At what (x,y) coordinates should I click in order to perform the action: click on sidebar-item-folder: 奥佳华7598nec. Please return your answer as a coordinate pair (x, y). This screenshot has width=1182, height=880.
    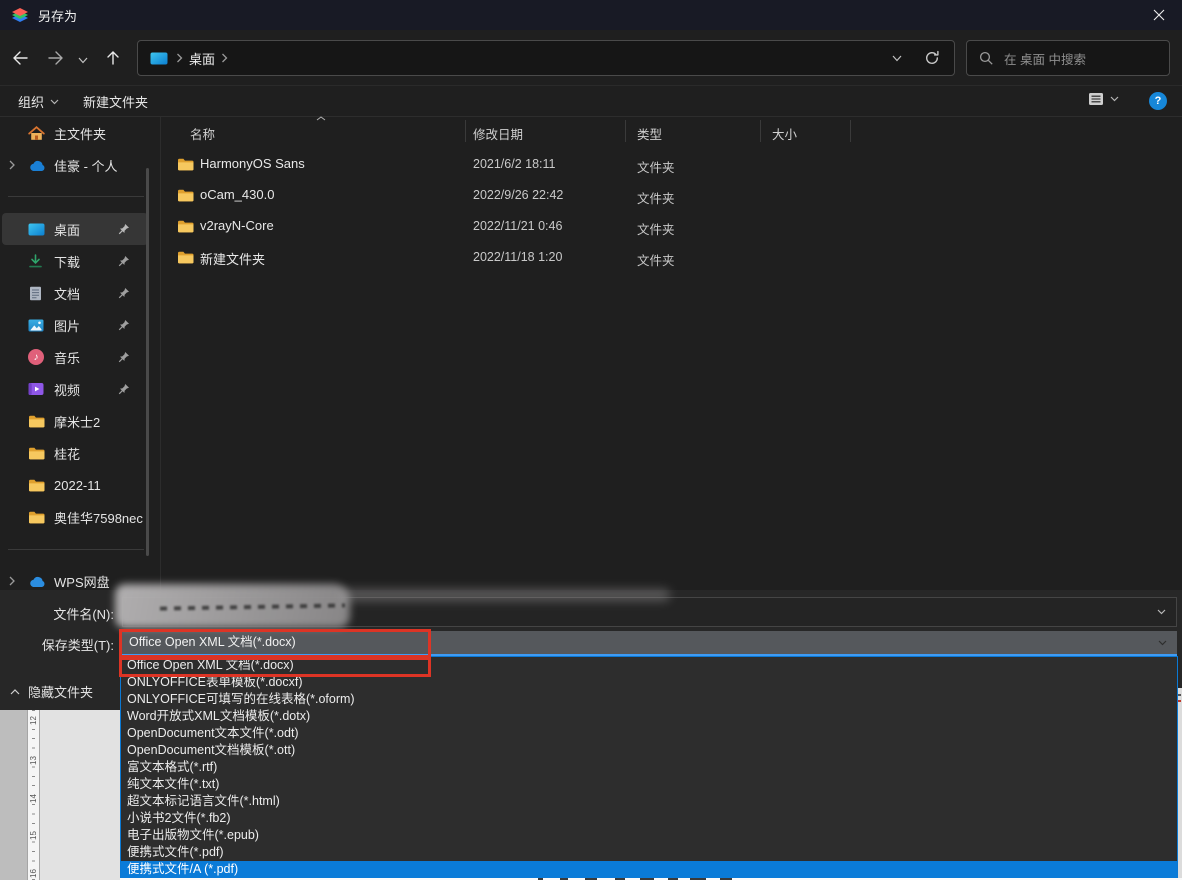
    Looking at the image, I should click on (75, 517).